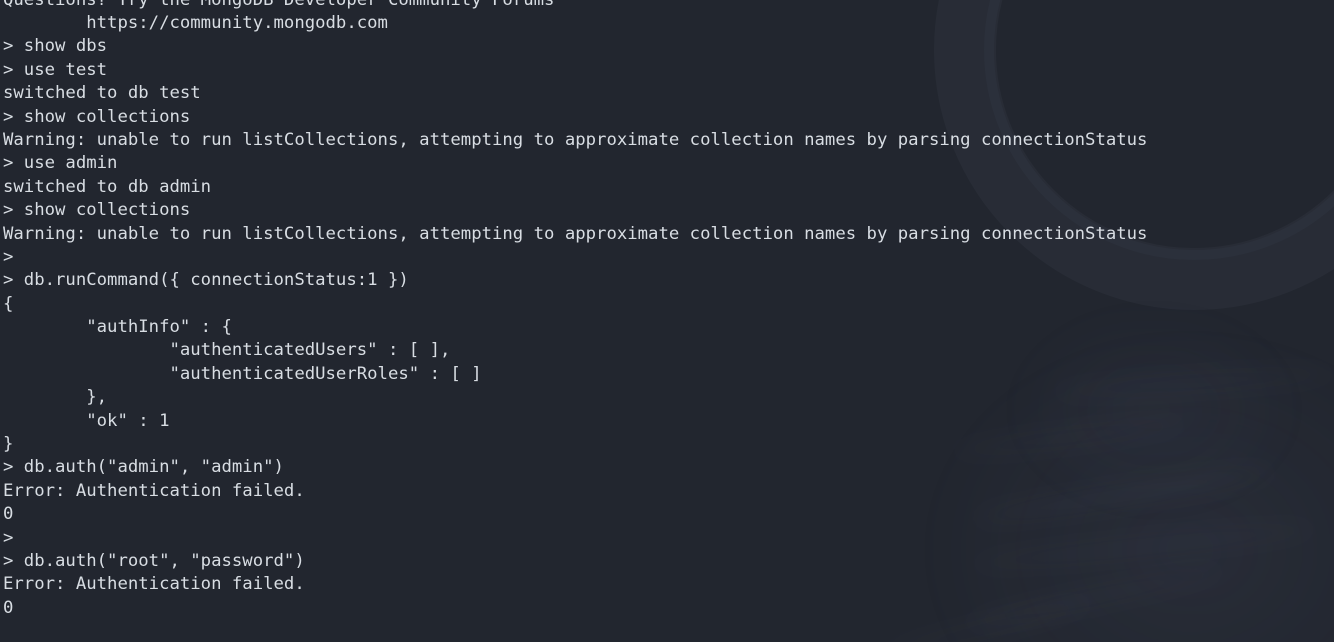 Image resolution: width=1334 pixels, height=642 pixels. Describe the element at coordinates (8, 303) in the screenshot. I see `terminal-line: {` at that location.